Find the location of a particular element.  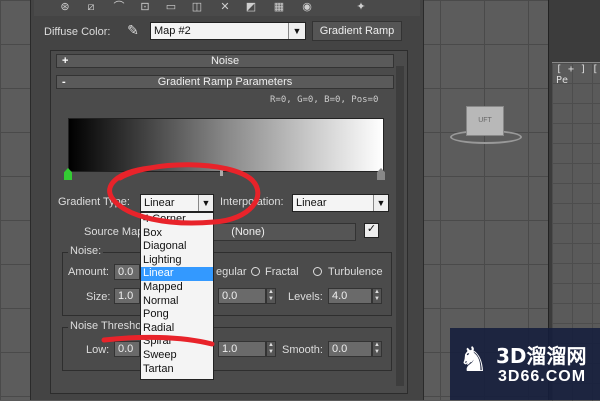

deer-logo-icon: ♞ is located at coordinates (473, 360).